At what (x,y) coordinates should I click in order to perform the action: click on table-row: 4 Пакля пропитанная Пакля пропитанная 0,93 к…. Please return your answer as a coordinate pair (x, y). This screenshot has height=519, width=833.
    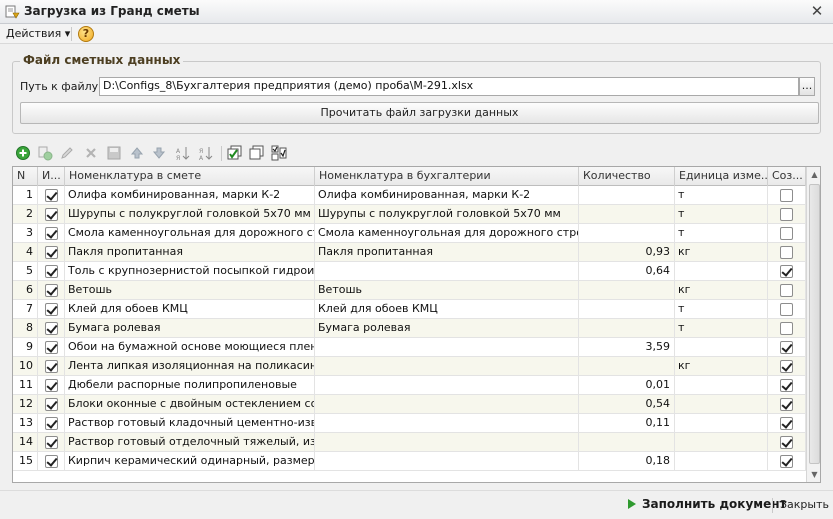
    Looking at the image, I should click on (409, 252).